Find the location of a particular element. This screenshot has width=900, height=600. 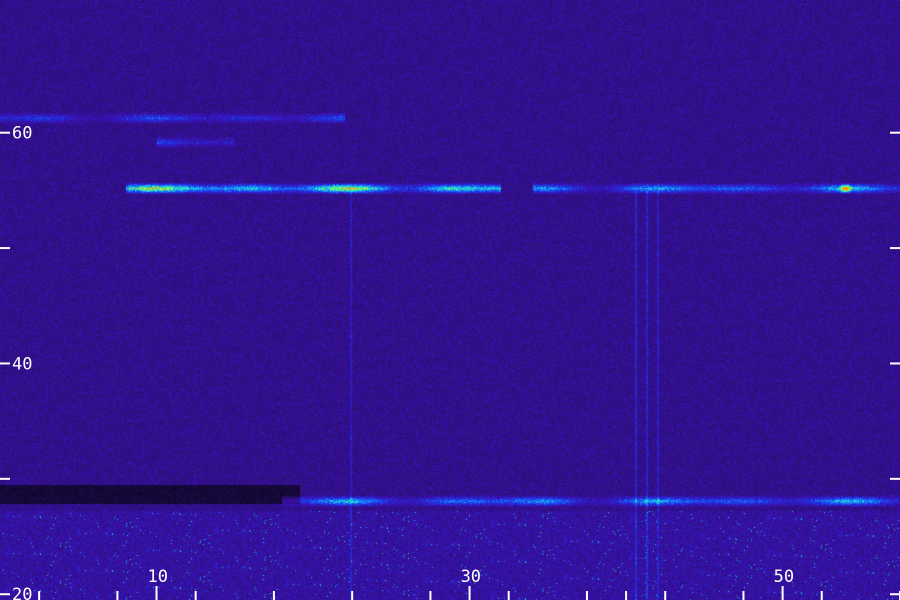

y-tick-label: 20 is located at coordinates (22, 592).